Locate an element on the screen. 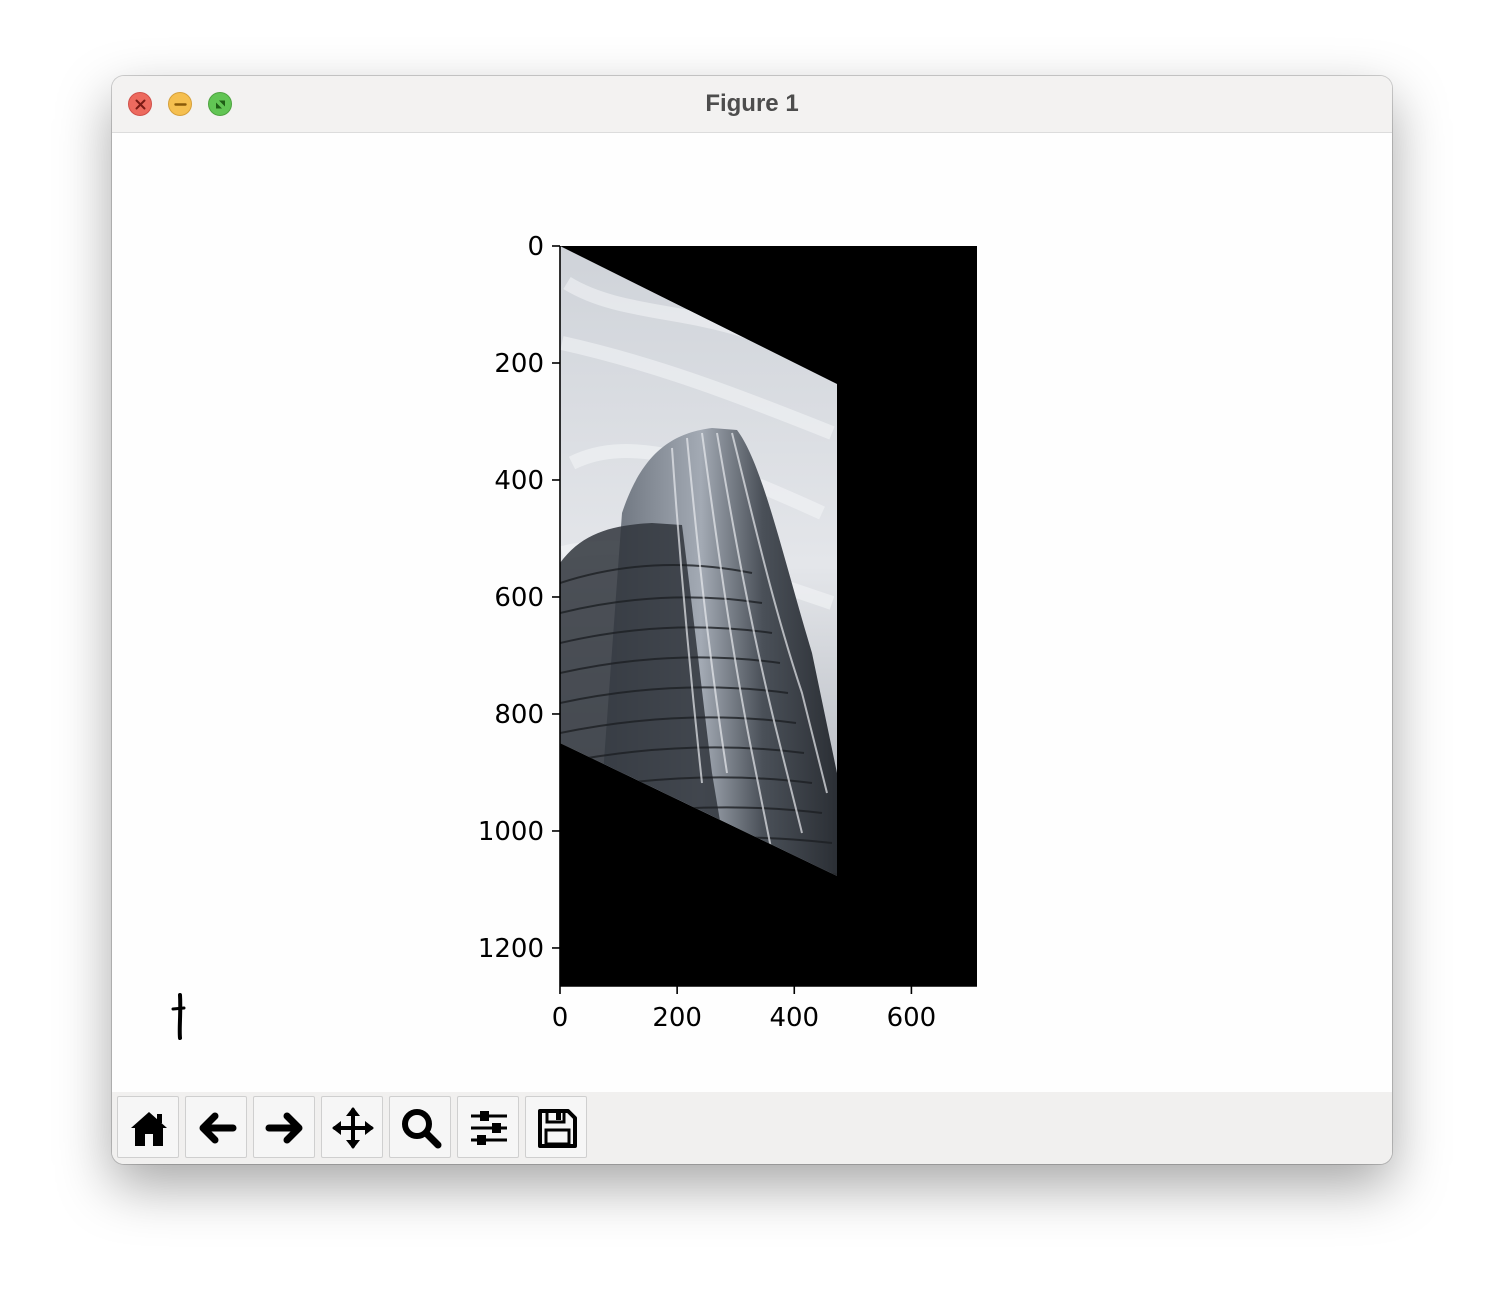 This screenshot has height=1312, width=1504. home-icon is located at coordinates (149, 1129).